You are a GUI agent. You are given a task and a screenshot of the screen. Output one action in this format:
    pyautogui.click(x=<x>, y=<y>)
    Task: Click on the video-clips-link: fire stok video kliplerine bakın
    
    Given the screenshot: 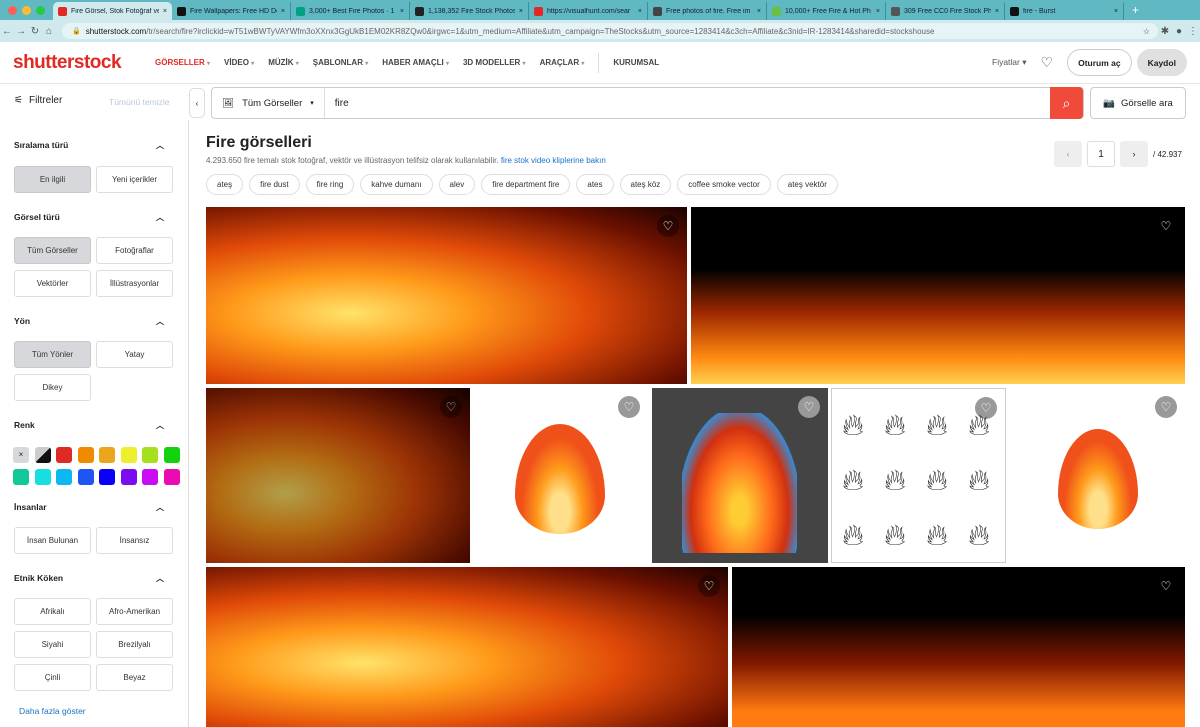 What is the action you would take?
    pyautogui.click(x=553, y=160)
    